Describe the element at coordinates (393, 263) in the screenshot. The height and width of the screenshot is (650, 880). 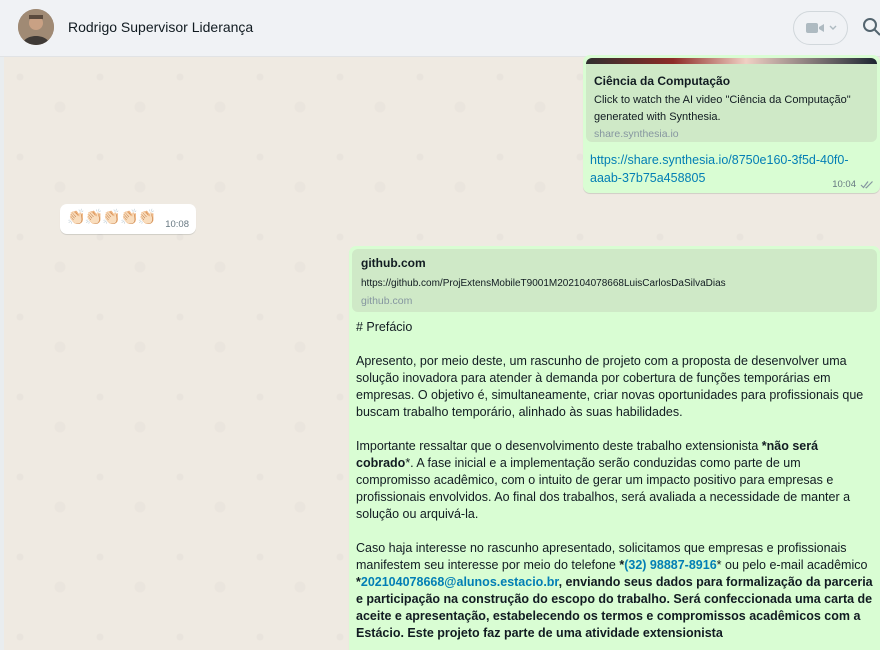
I see `preview-title: github.com` at that location.